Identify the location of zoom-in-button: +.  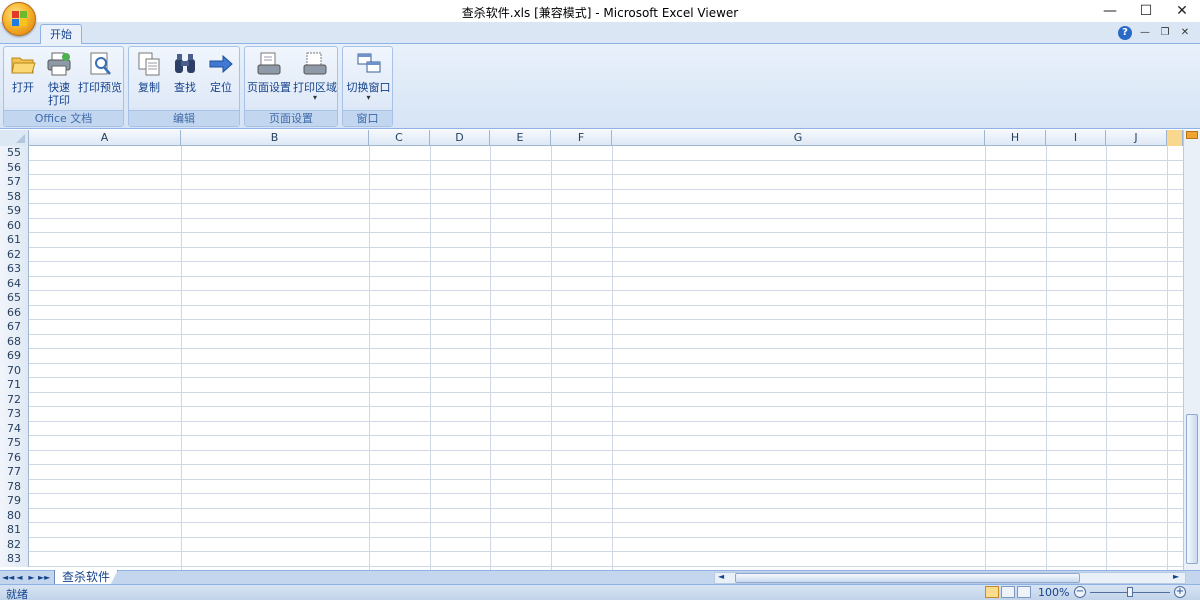
(1180, 592).